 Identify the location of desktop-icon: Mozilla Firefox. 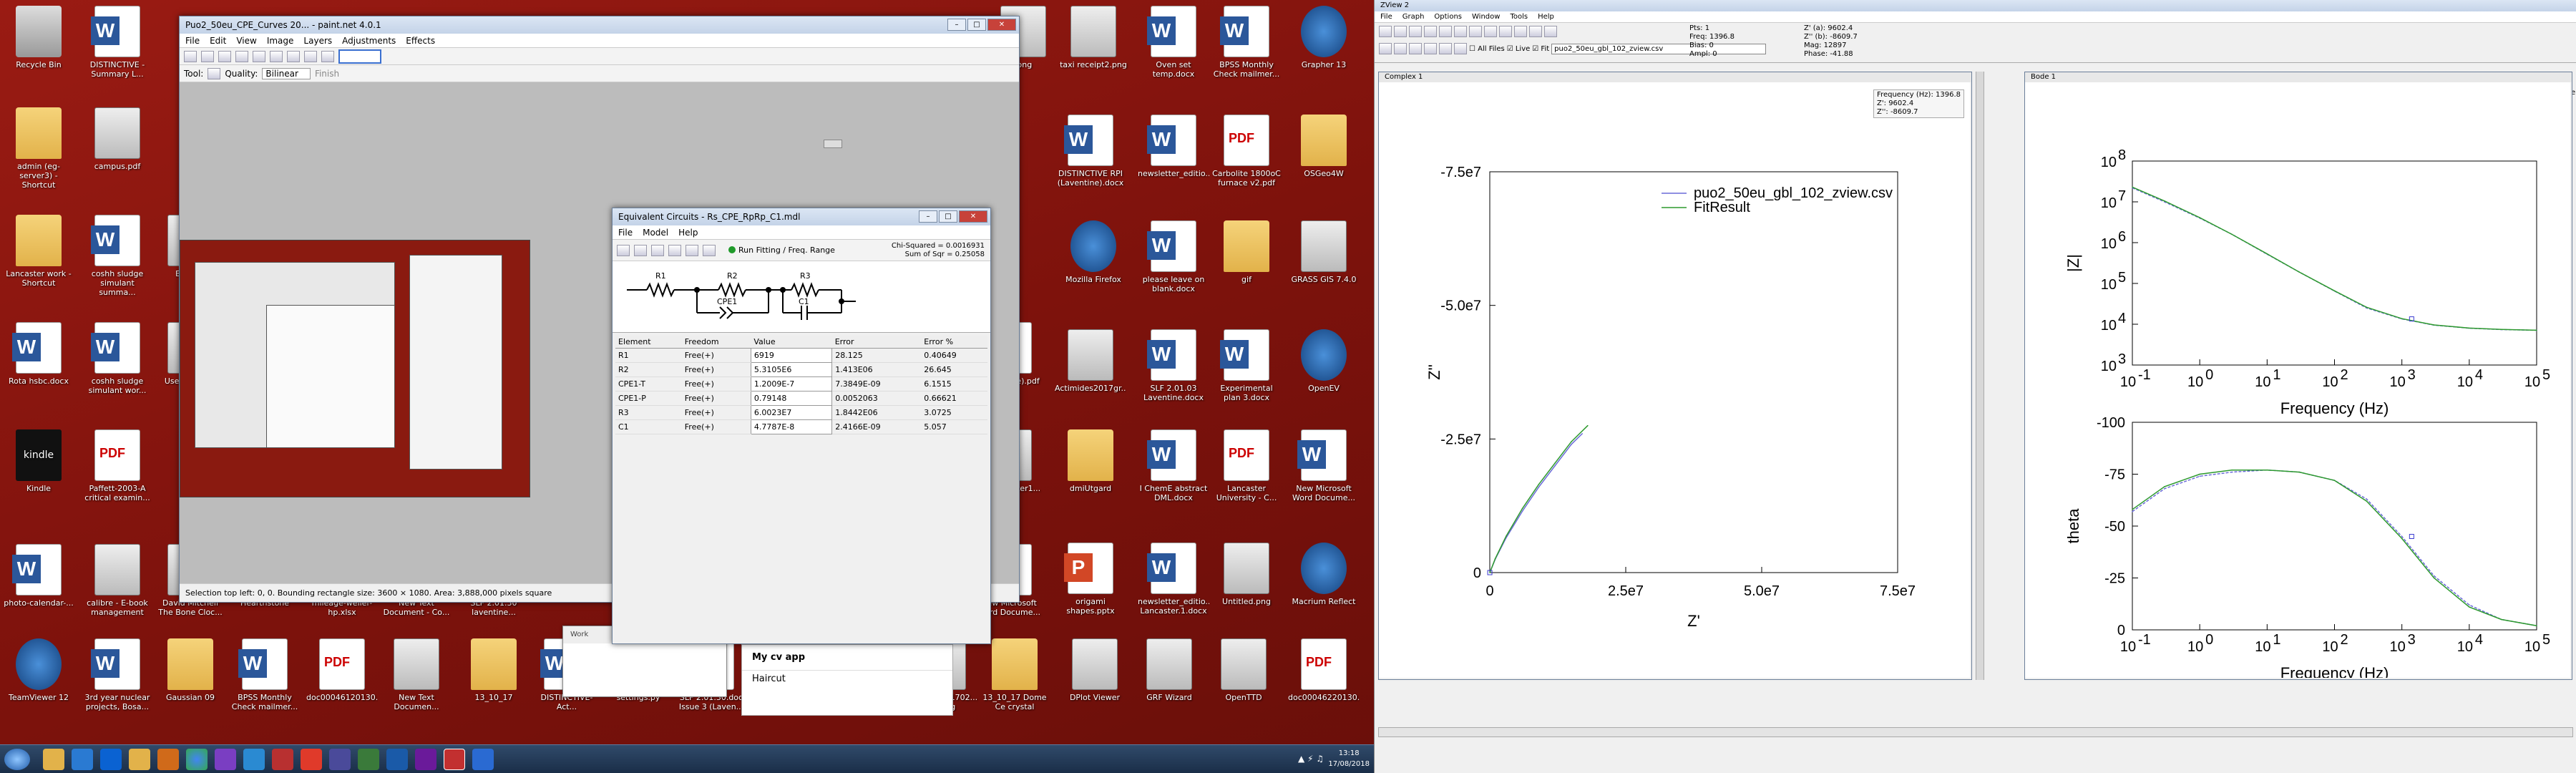
(1093, 252).